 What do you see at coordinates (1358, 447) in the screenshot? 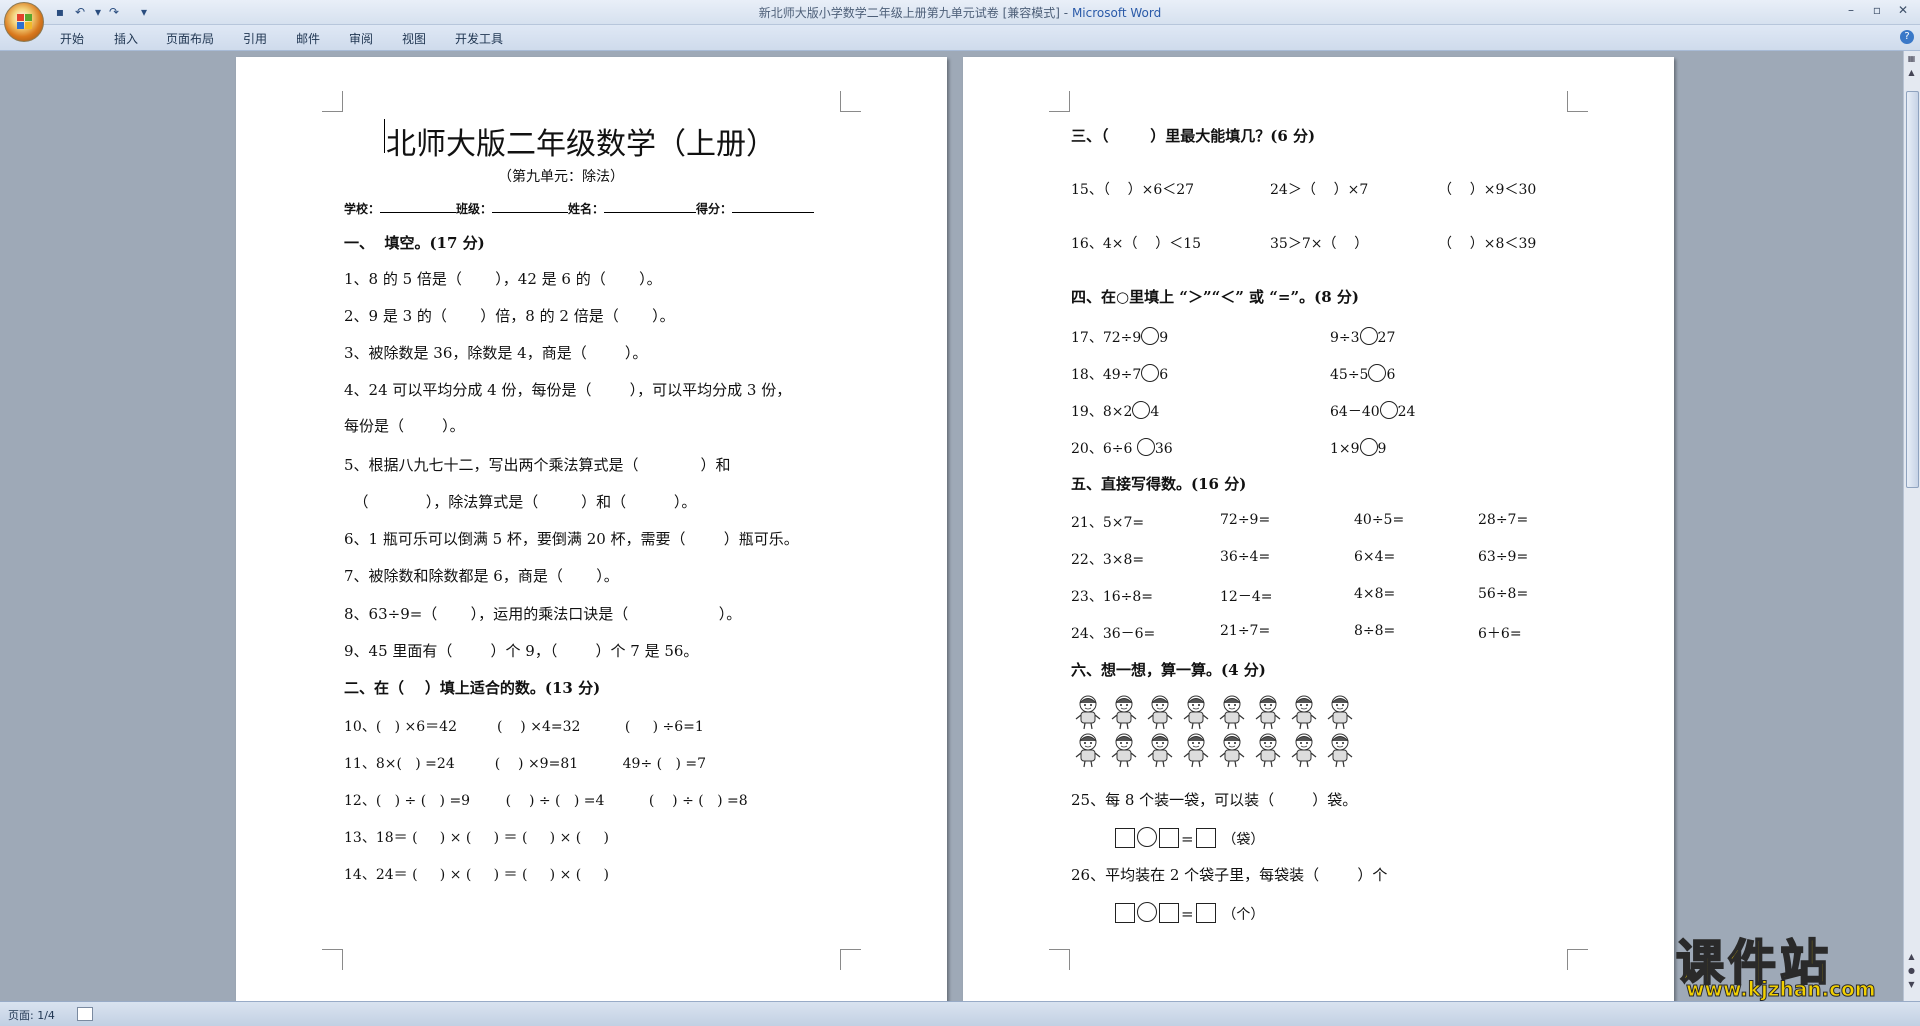
I see `question-20b: 1×9 9` at bounding box center [1358, 447].